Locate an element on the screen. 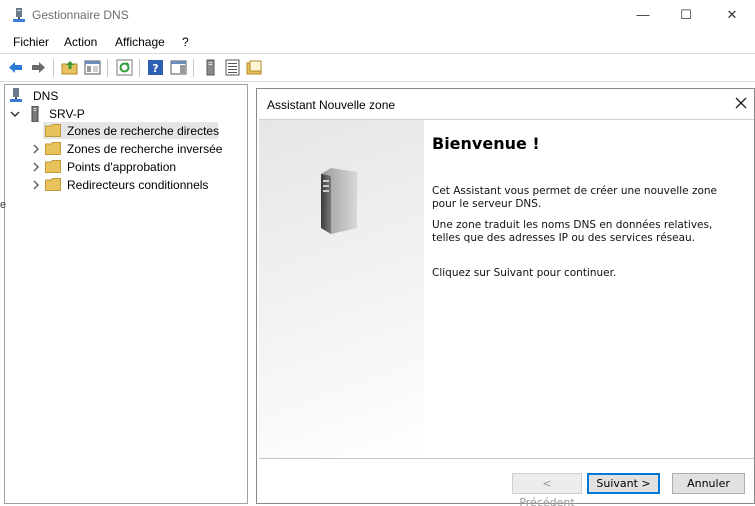 The height and width of the screenshot is (506, 755). wizard-side-banner is located at coordinates (341, 289).